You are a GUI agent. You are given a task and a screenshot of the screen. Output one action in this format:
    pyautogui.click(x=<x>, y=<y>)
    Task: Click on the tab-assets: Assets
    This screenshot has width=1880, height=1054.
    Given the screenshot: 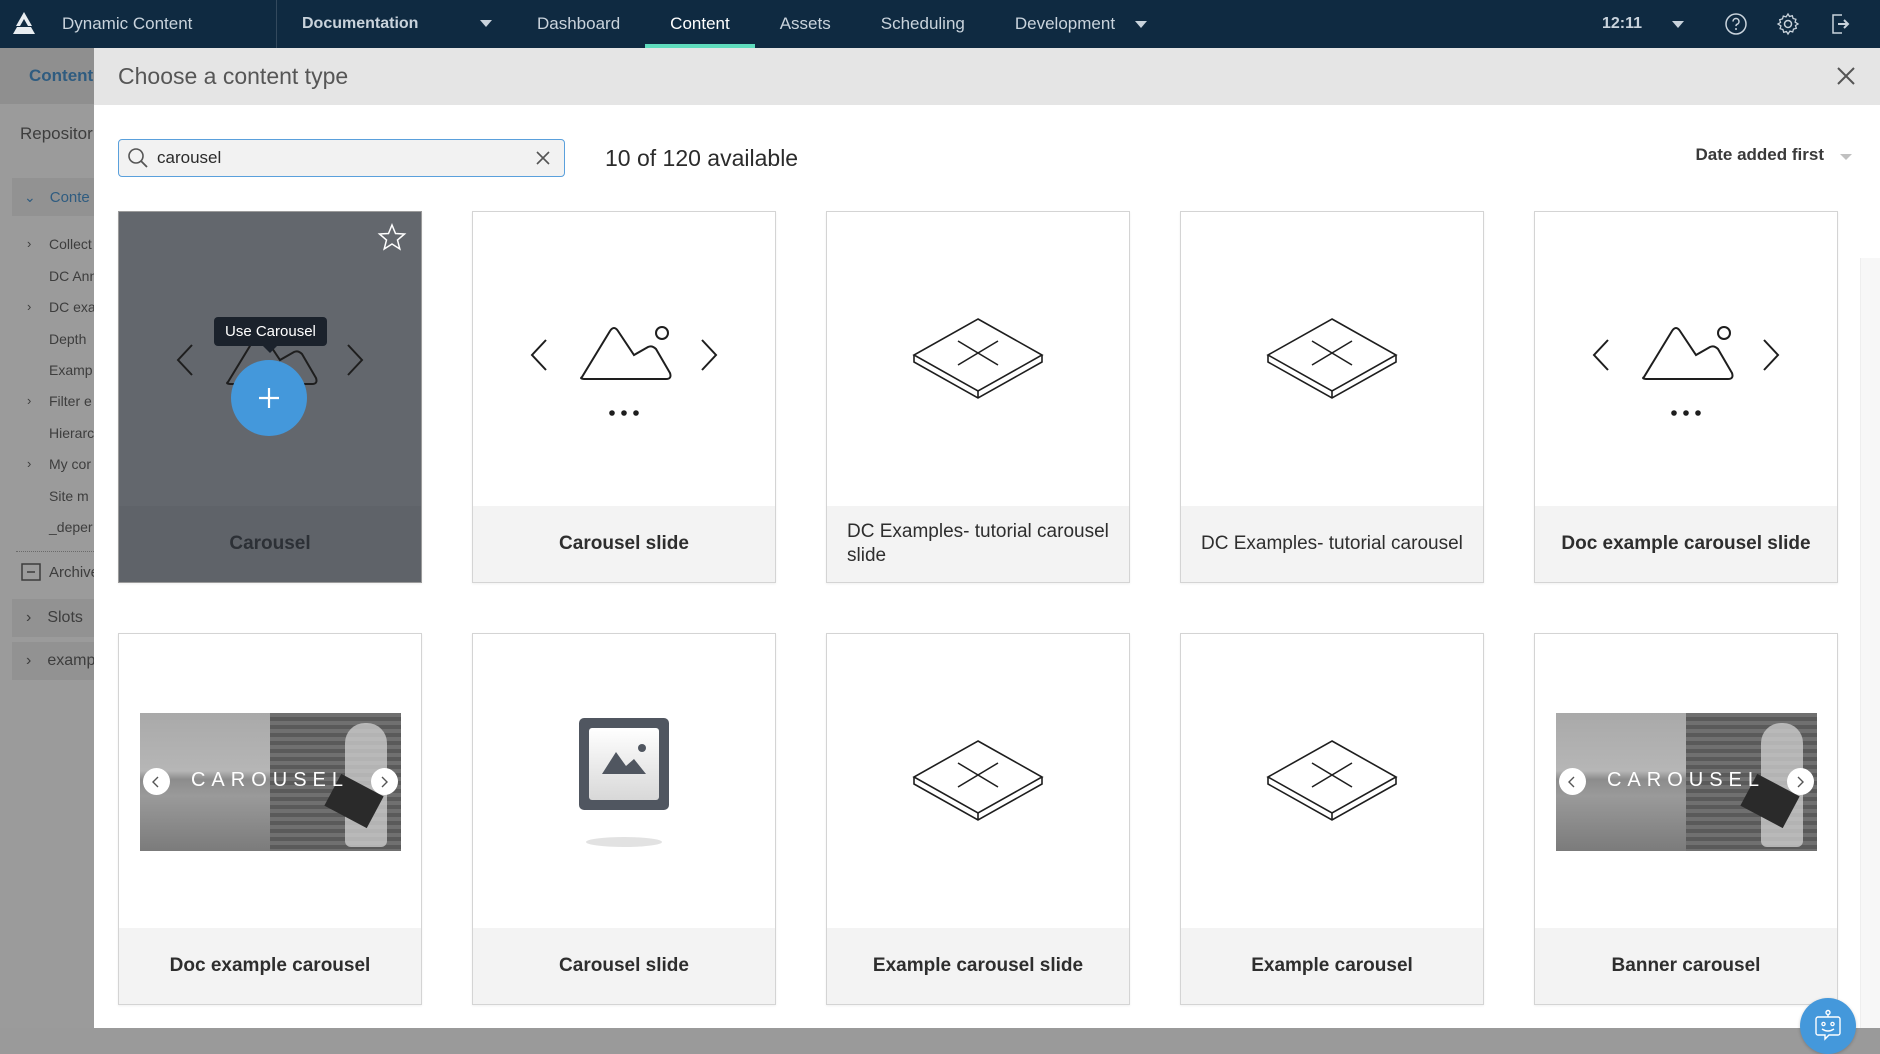 What is the action you would take?
    pyautogui.click(x=805, y=24)
    